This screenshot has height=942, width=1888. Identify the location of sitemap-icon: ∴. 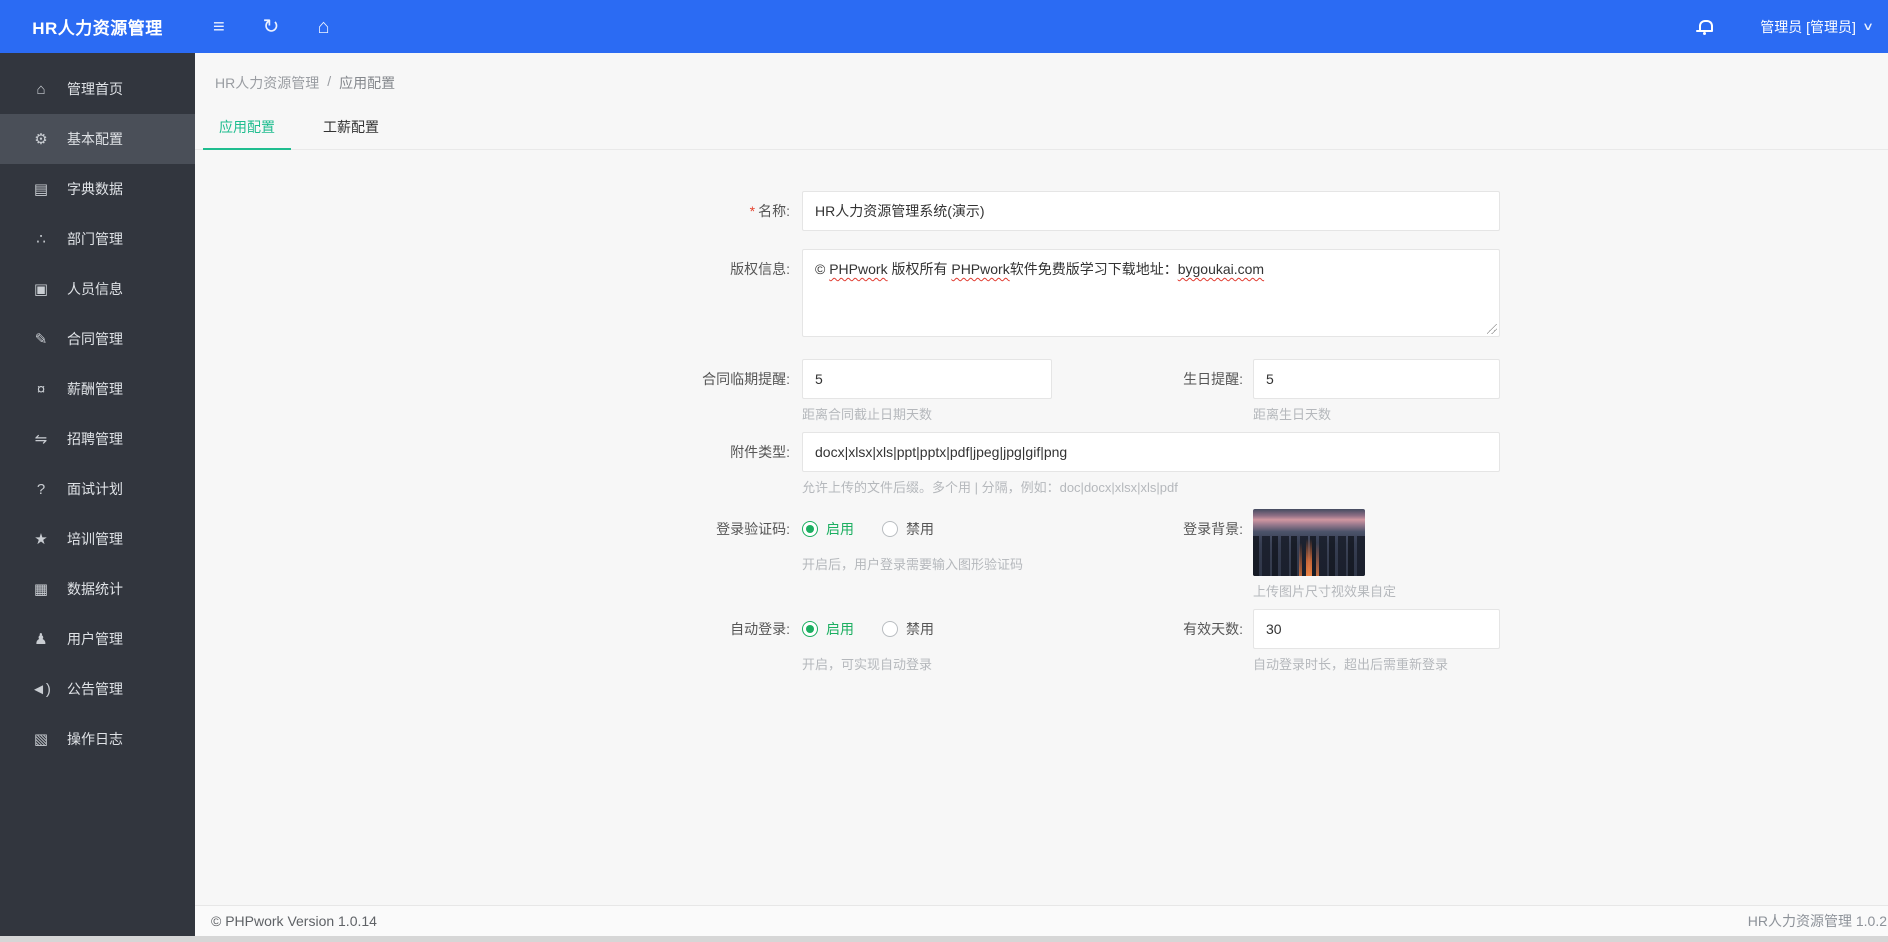
(41, 239).